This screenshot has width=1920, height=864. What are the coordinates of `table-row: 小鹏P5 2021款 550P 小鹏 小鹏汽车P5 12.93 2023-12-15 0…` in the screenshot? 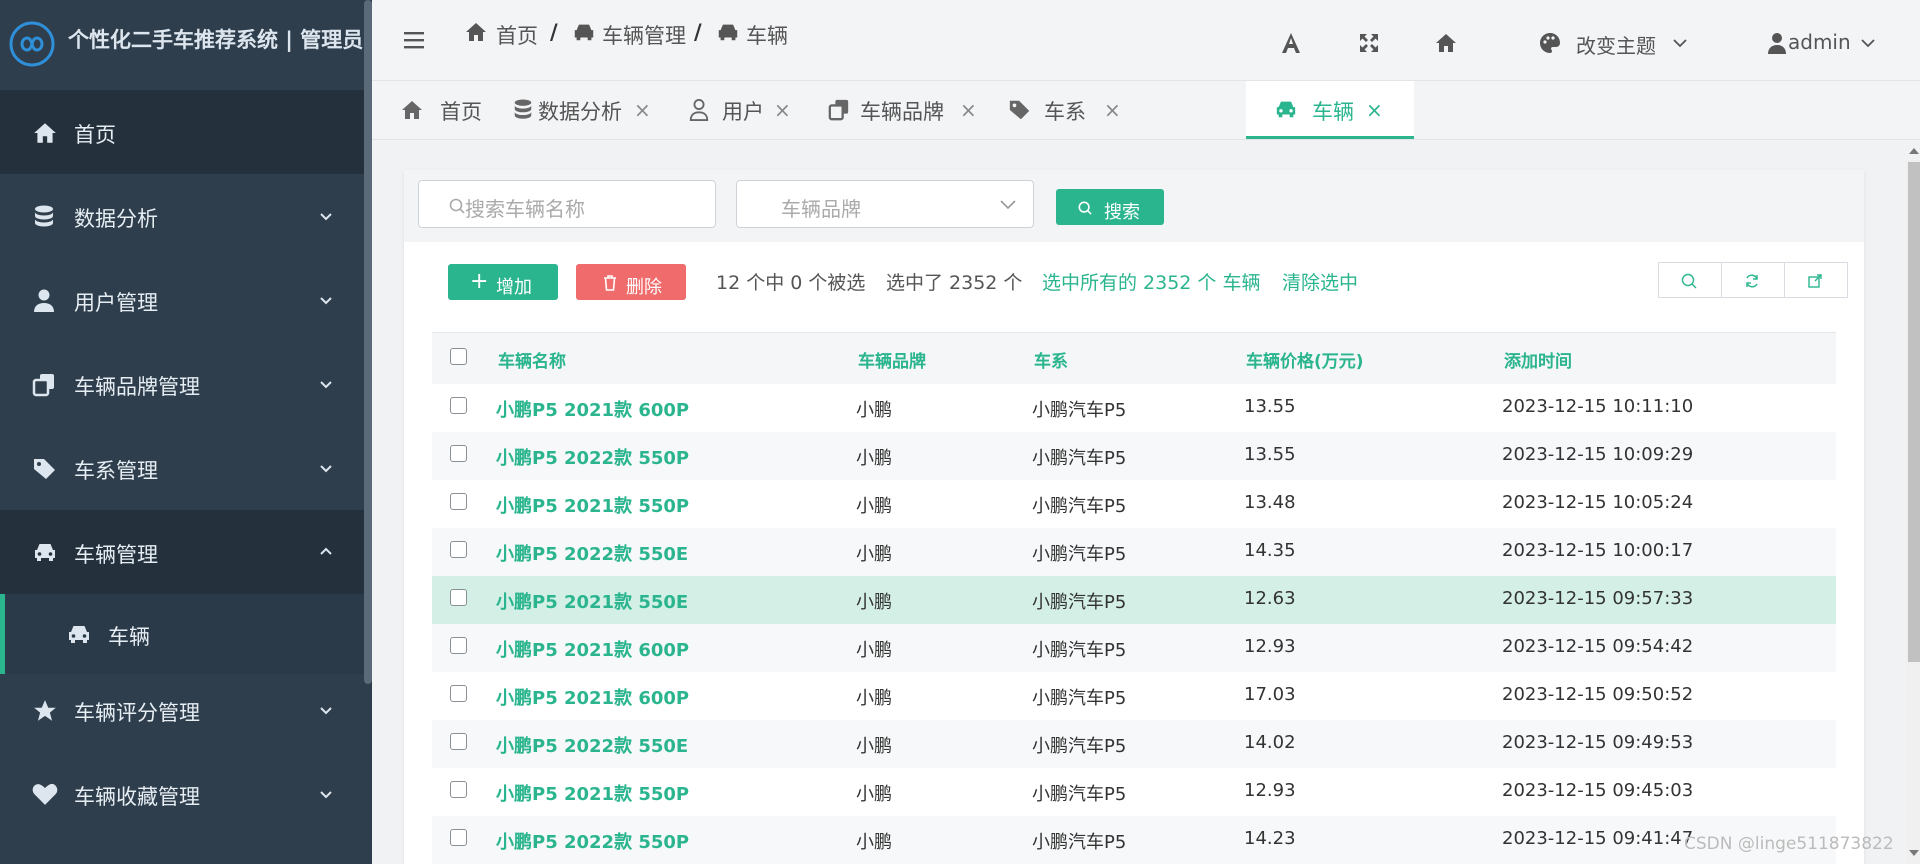 It's located at (1134, 792).